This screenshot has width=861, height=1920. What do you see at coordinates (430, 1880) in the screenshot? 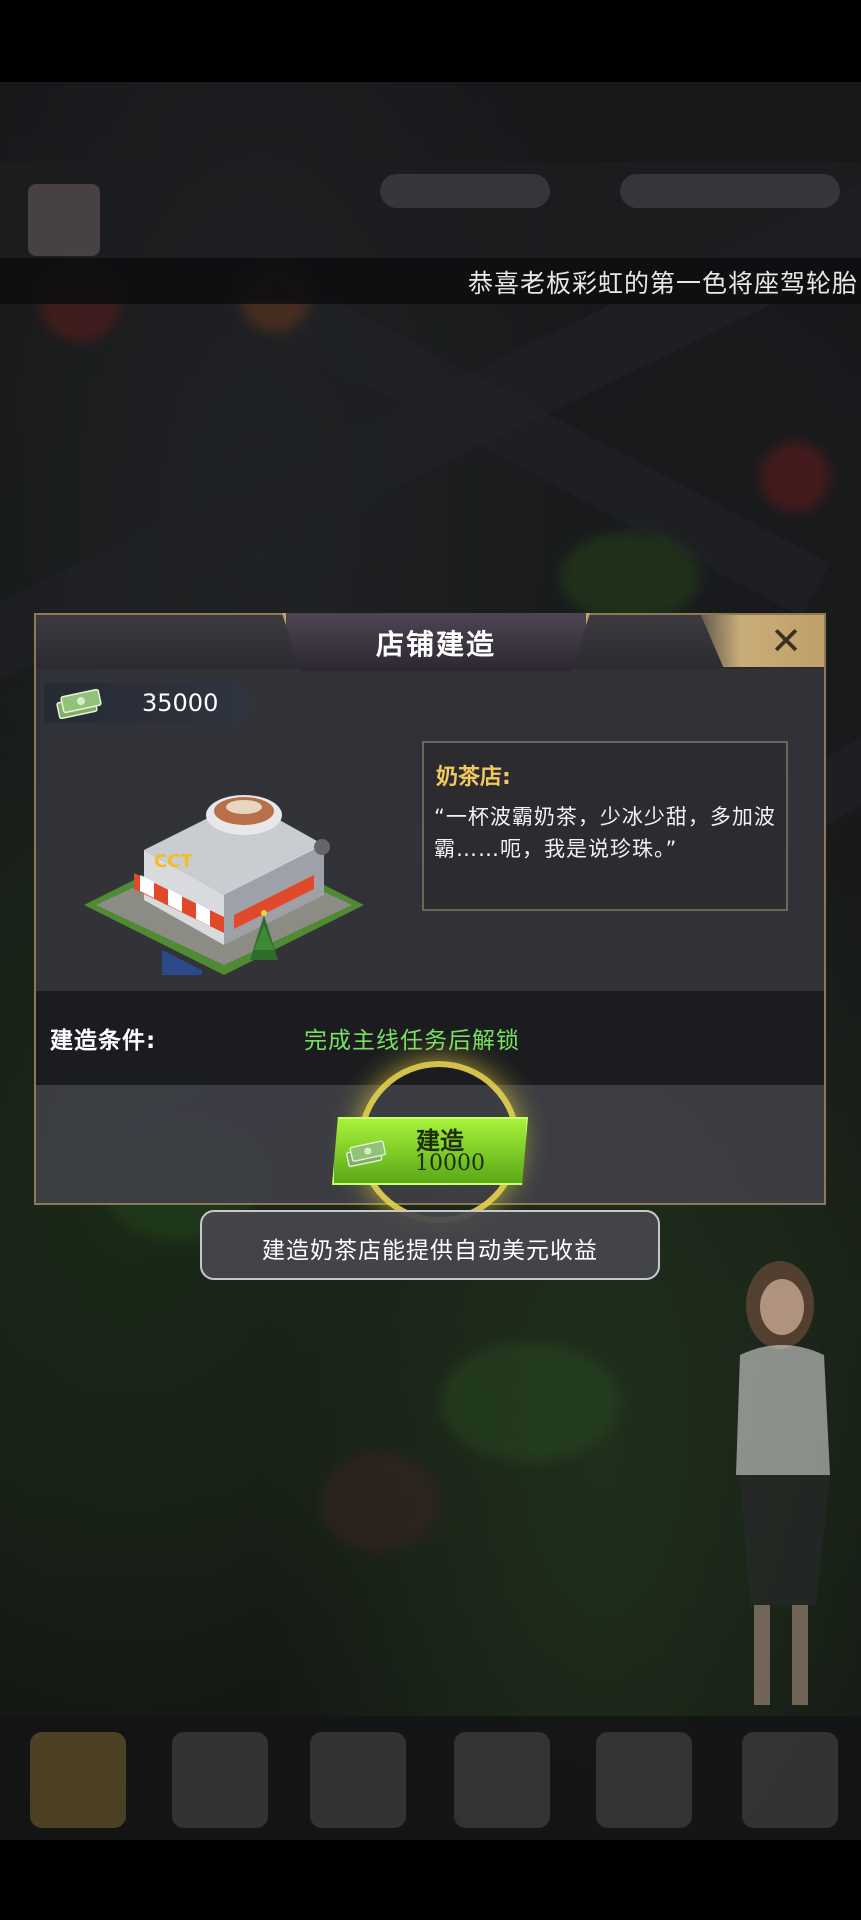
I see `navigation-bar` at bounding box center [430, 1880].